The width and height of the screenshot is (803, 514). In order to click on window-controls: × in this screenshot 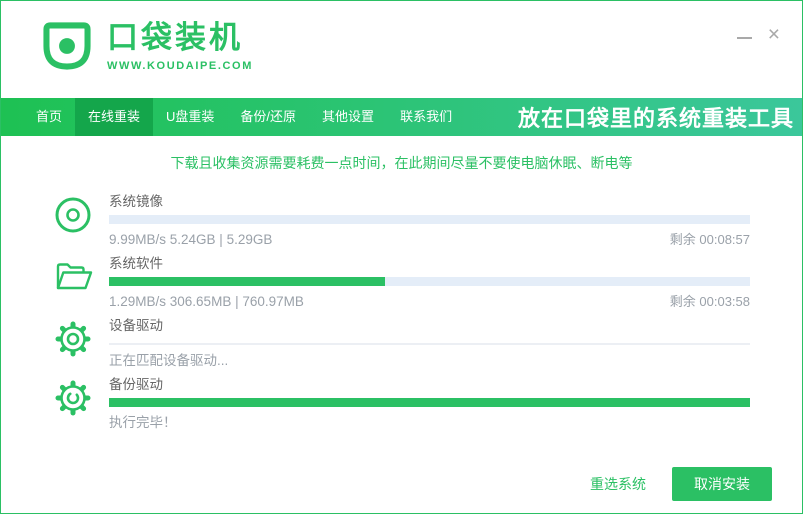, I will do `click(758, 34)`.